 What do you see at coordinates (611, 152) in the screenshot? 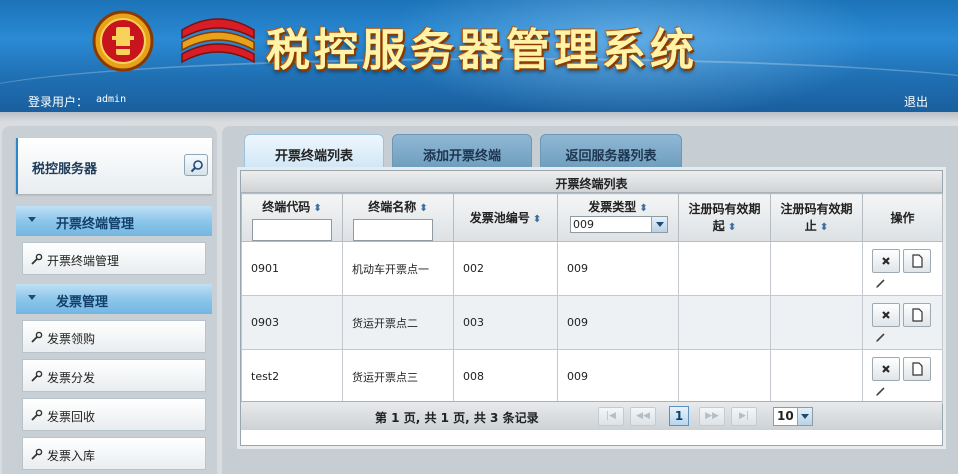
I see `tab-back-to-server-list: 返回服务器列表` at bounding box center [611, 152].